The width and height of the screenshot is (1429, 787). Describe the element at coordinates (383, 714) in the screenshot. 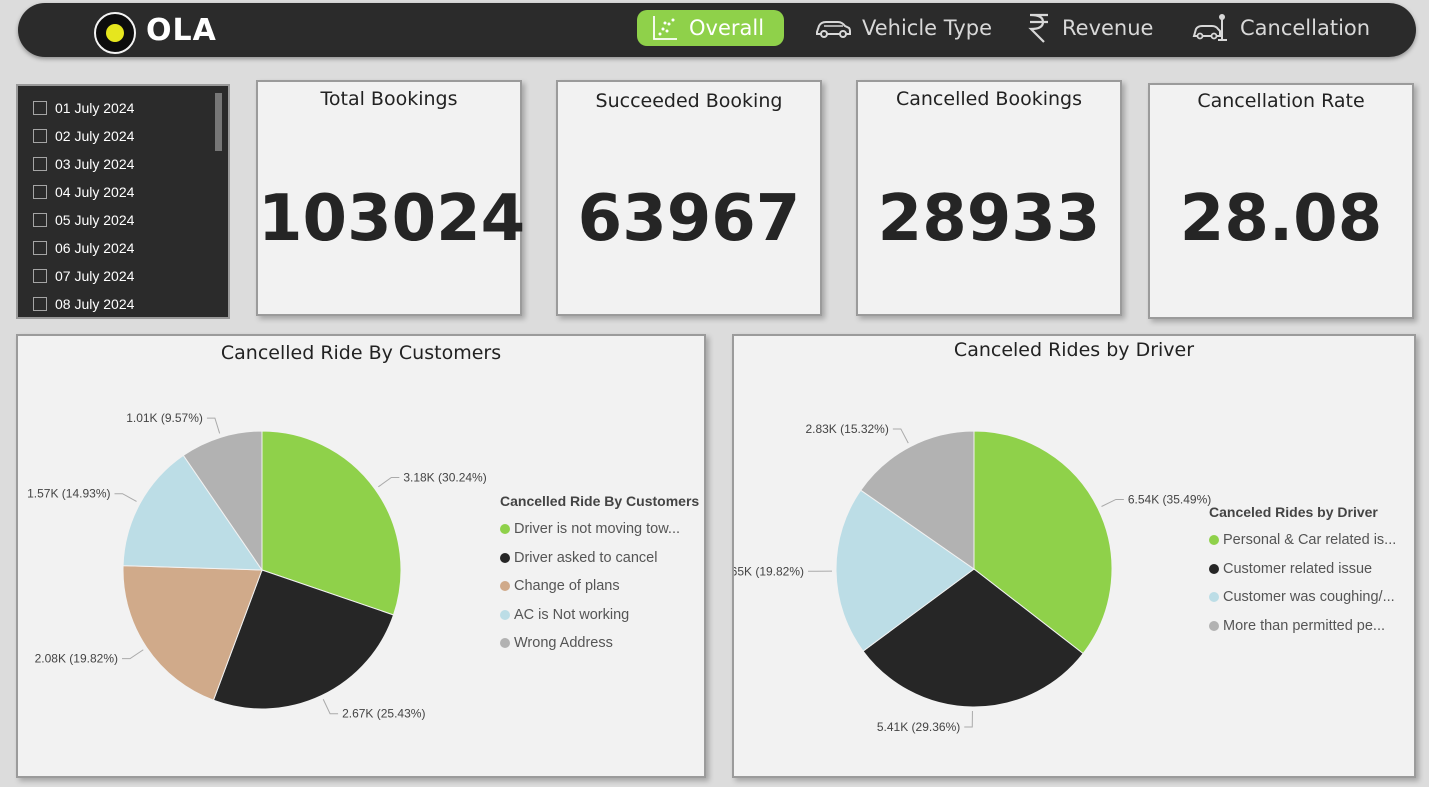

I see `data-label: 2.67K (25.43%)` at that location.